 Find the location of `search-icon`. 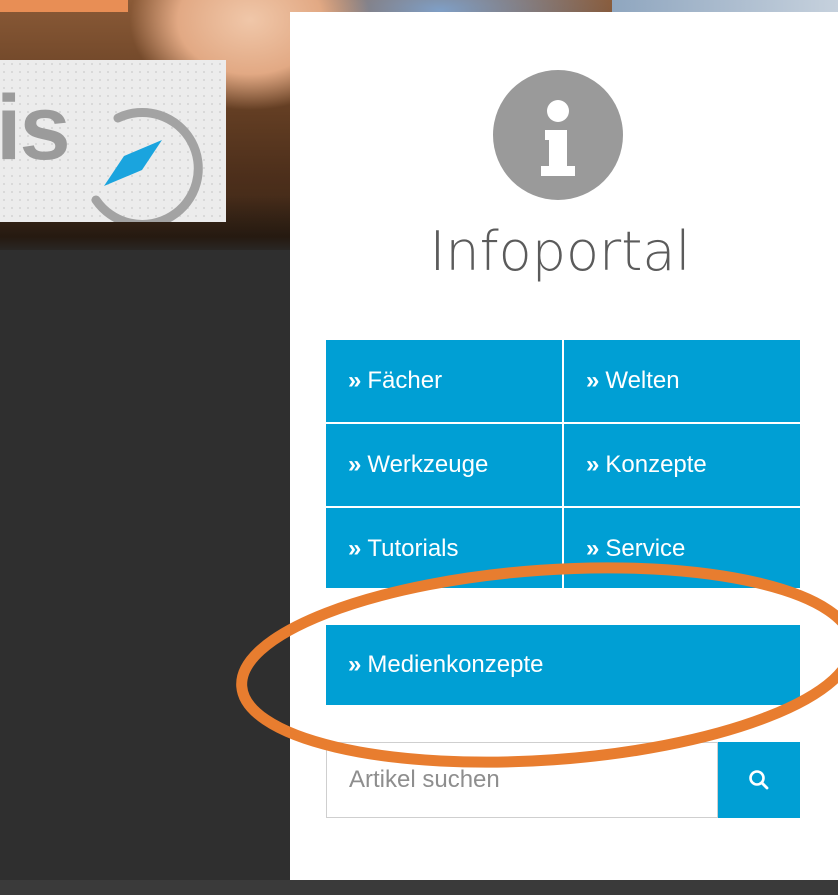

search-icon is located at coordinates (759, 780).